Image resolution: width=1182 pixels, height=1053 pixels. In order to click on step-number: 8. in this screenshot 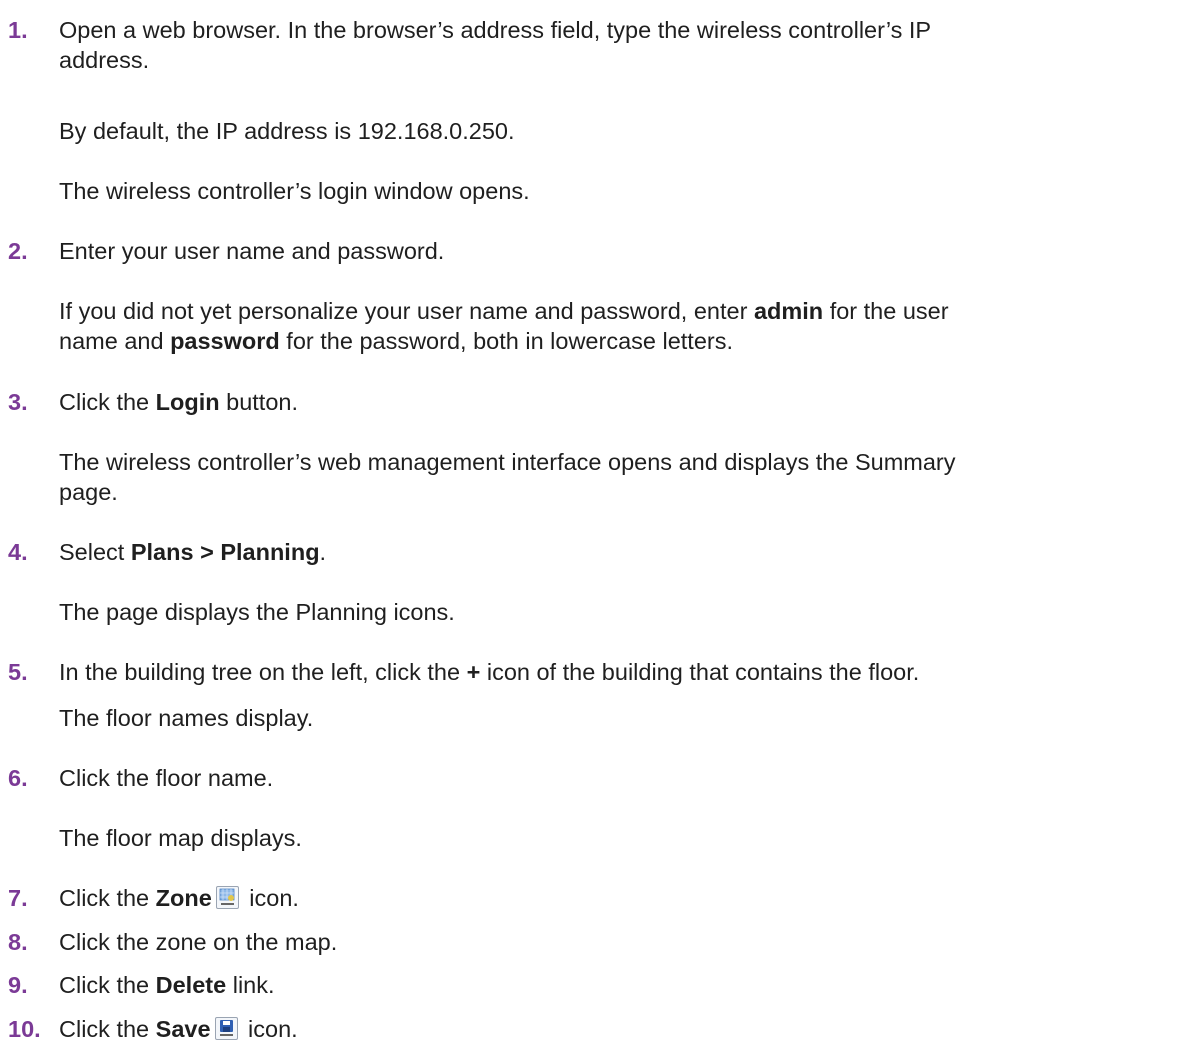, I will do `click(18, 942)`.